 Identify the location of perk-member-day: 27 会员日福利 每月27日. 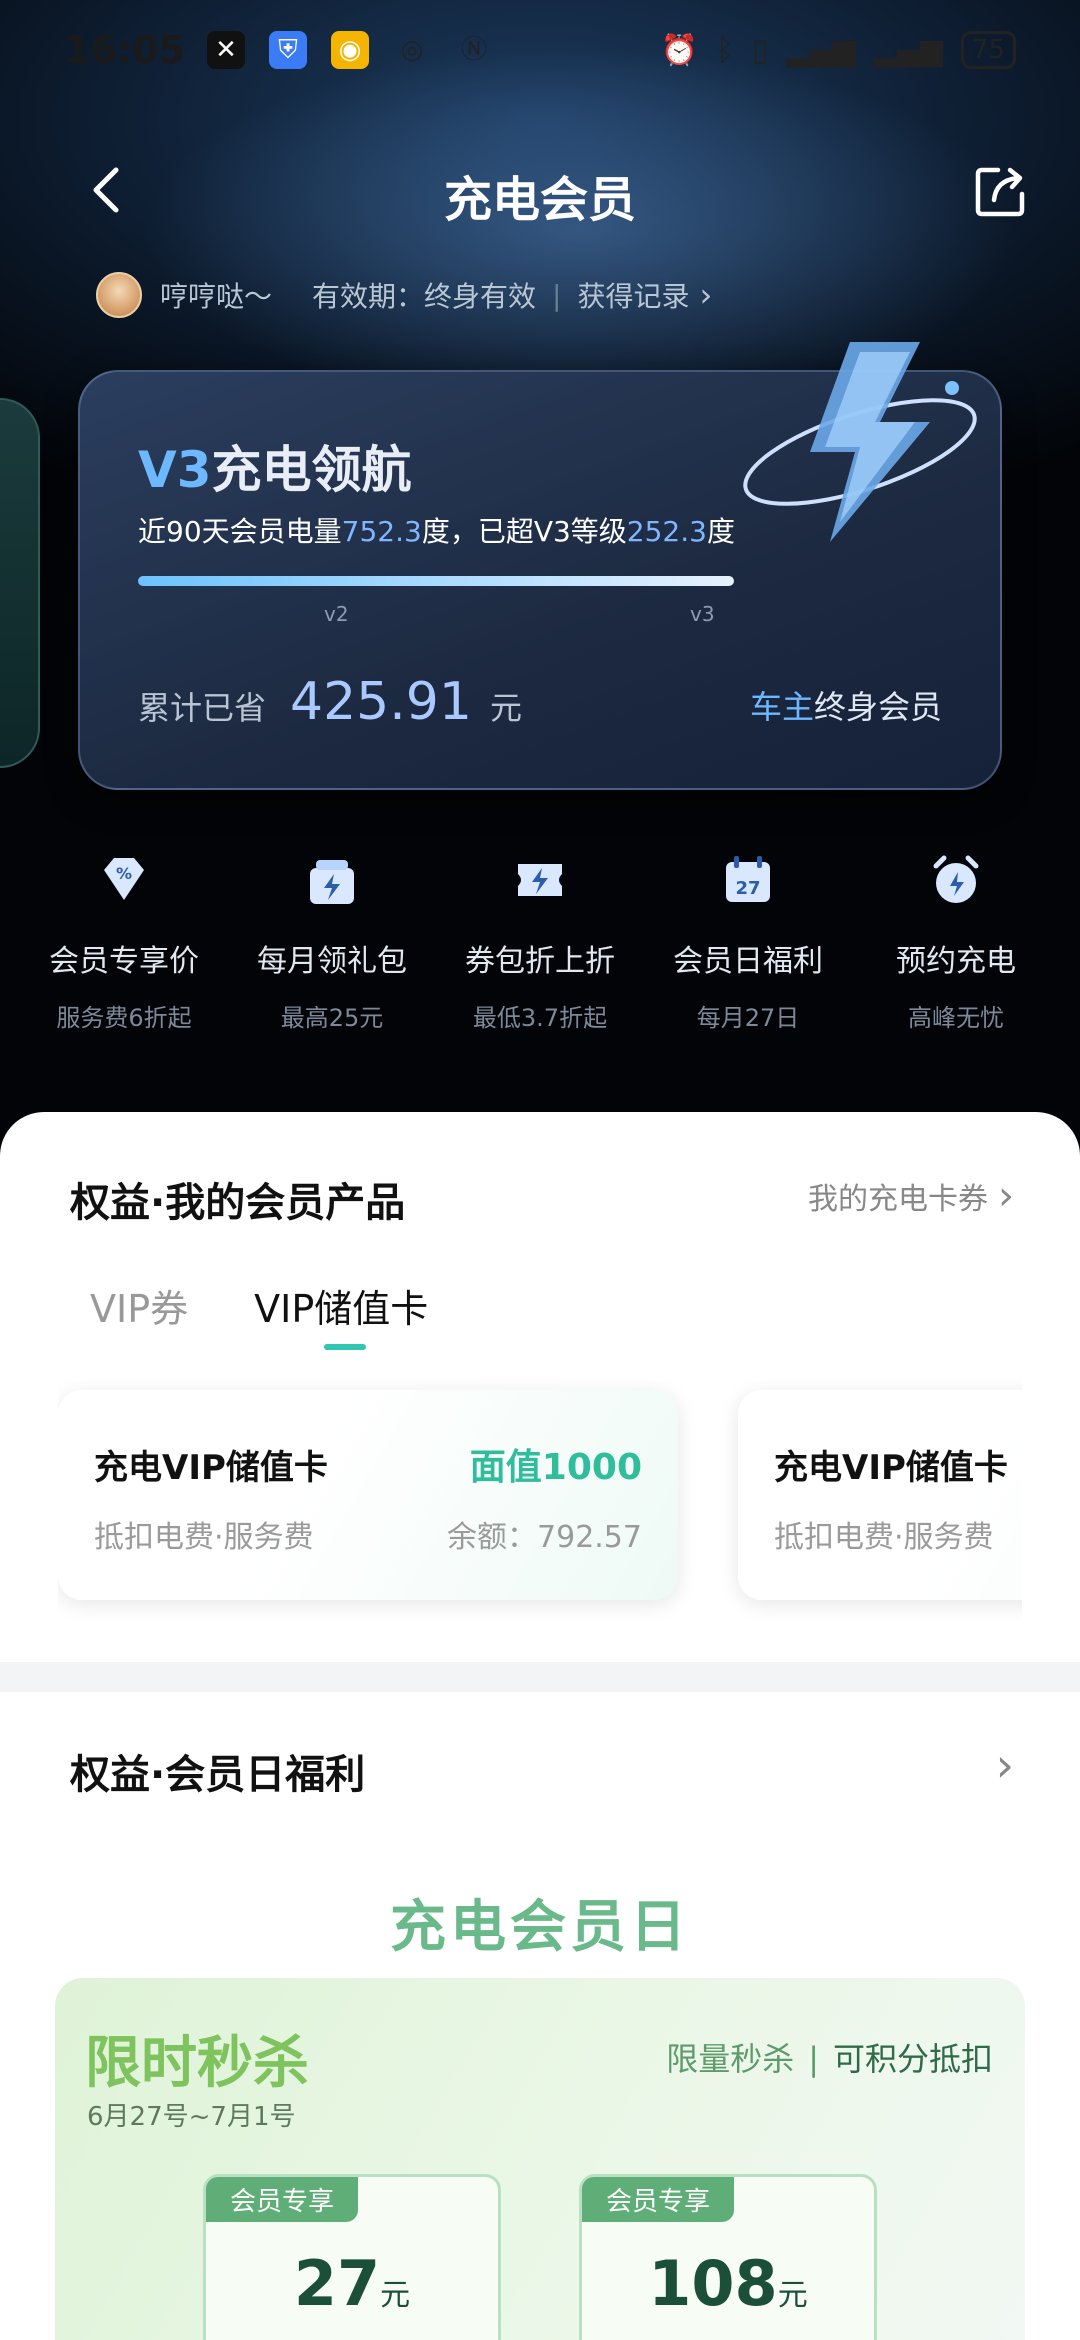
(748, 941).